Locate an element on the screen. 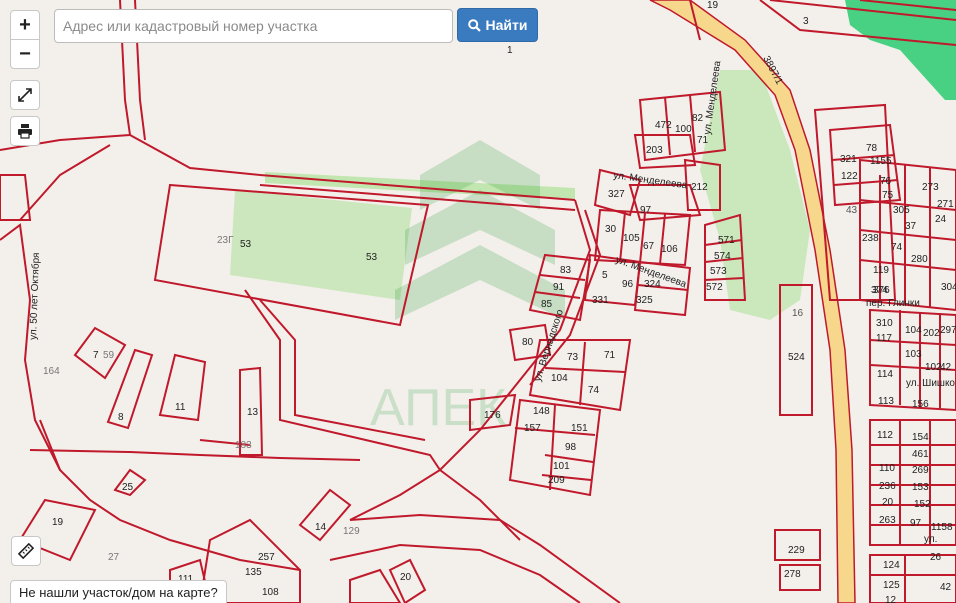 The width and height of the screenshot is (956, 603). svg-text: 101 is located at coordinates (561, 466).